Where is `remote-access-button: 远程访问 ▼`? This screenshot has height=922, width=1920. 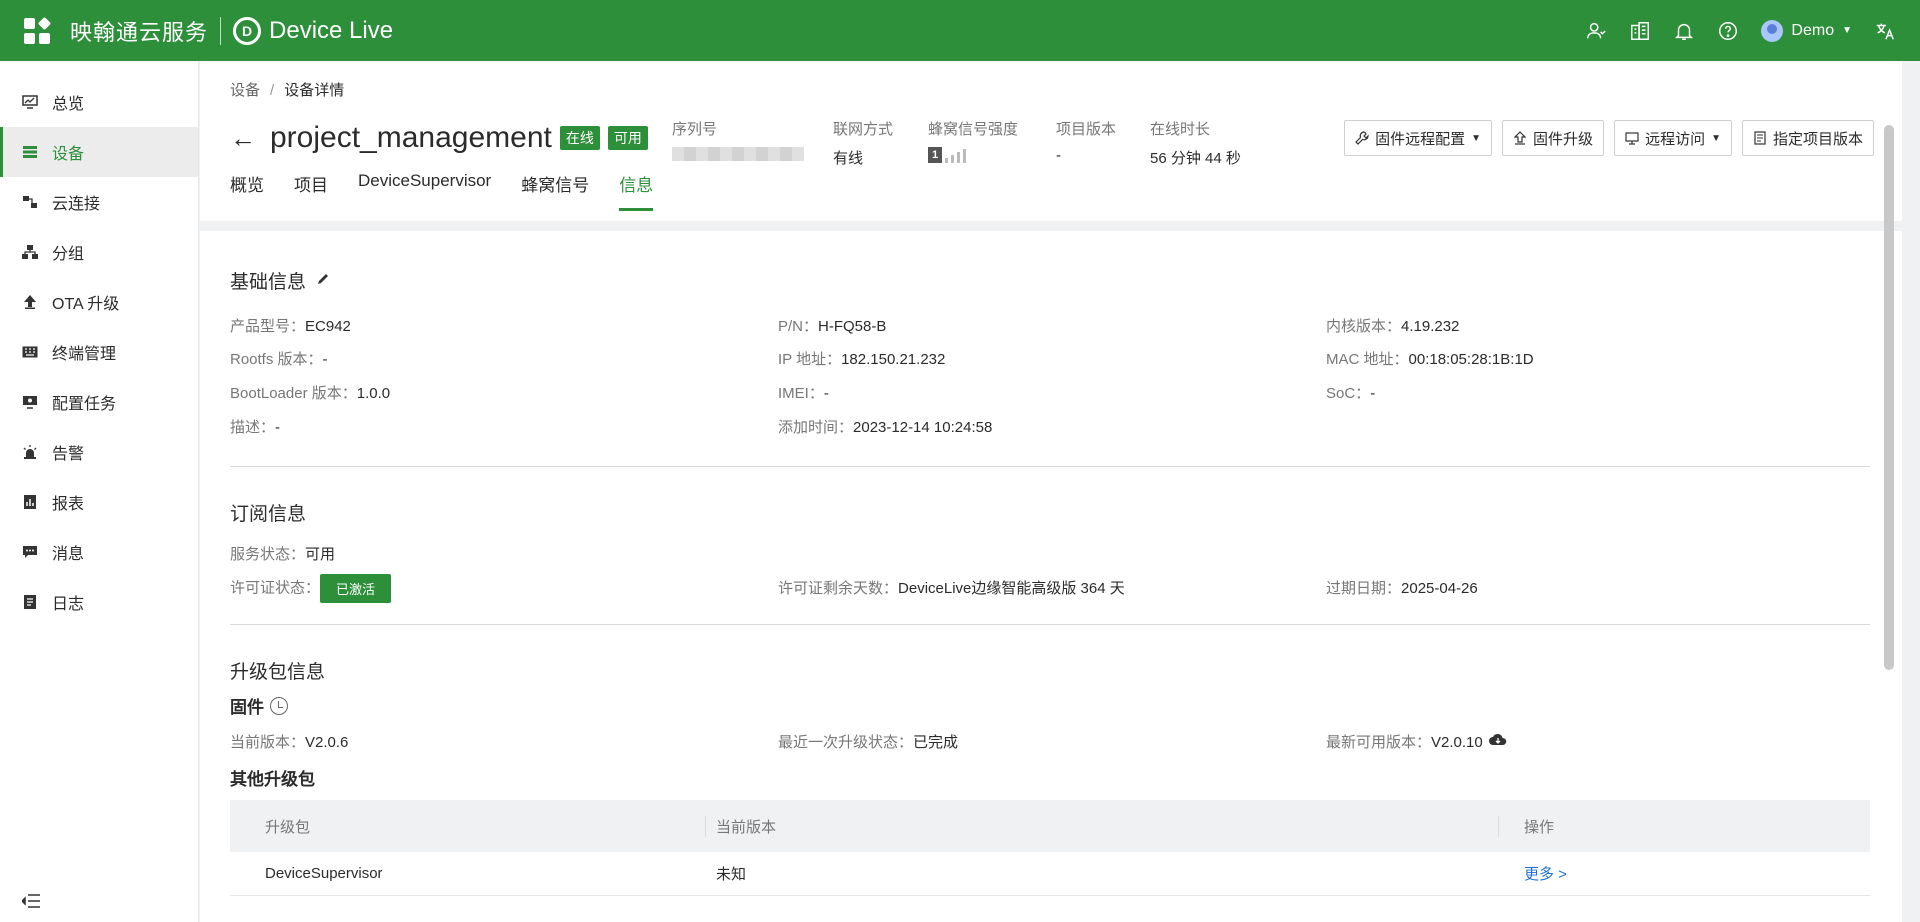
remote-access-button: 远程访问 ▼ is located at coordinates (1673, 138).